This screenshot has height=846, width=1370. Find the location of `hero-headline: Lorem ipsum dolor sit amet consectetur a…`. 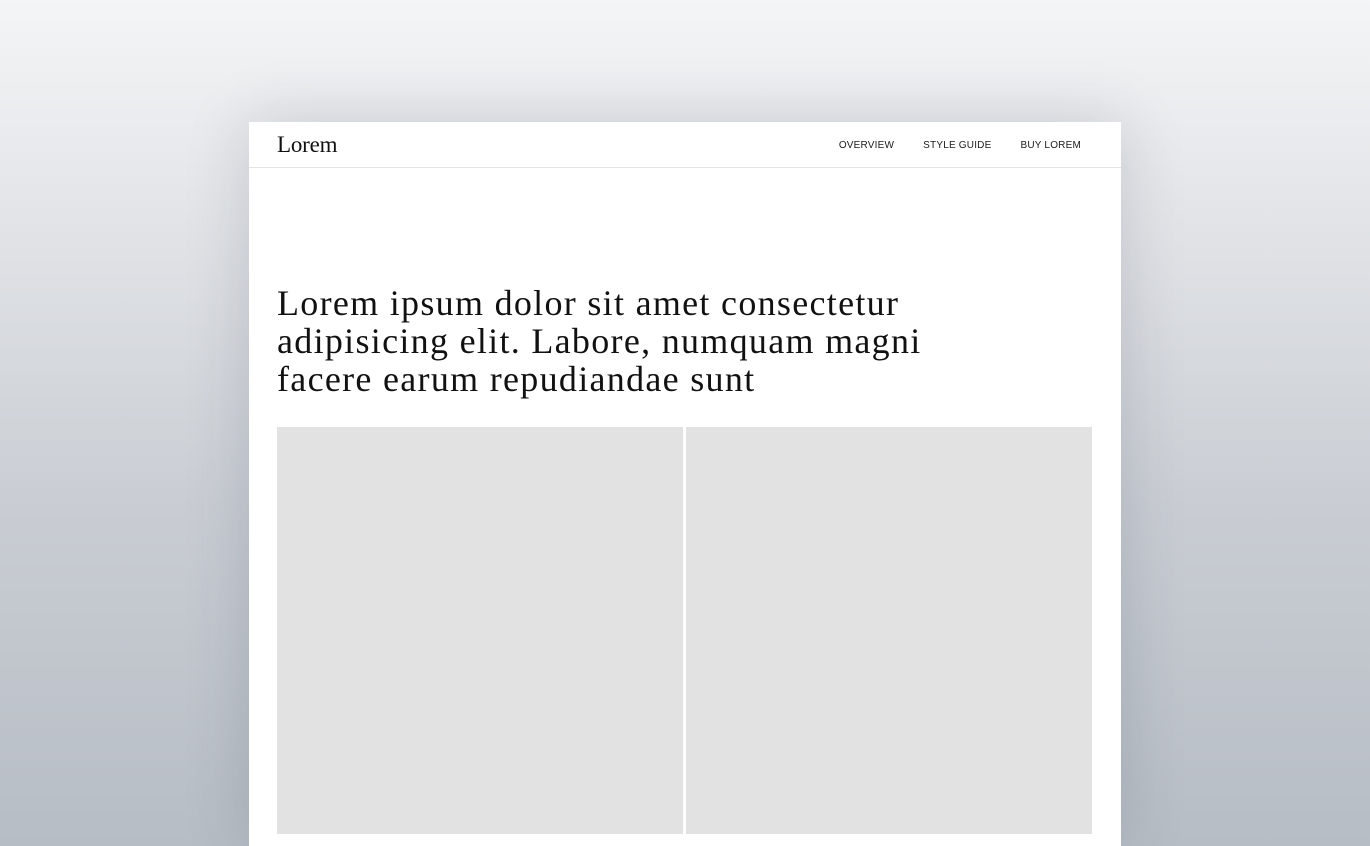

hero-headline: Lorem ipsum dolor sit amet consectetur a… is located at coordinates (599, 341).